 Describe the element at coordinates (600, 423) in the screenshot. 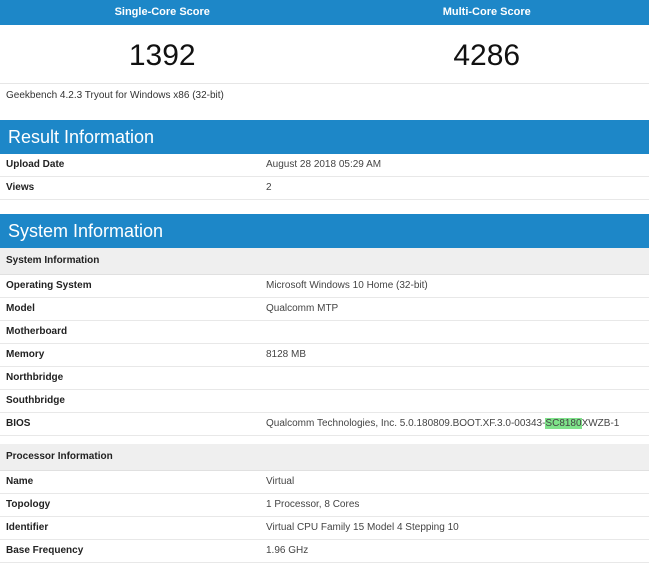

I see `bios-value-post: XWZB-1` at that location.